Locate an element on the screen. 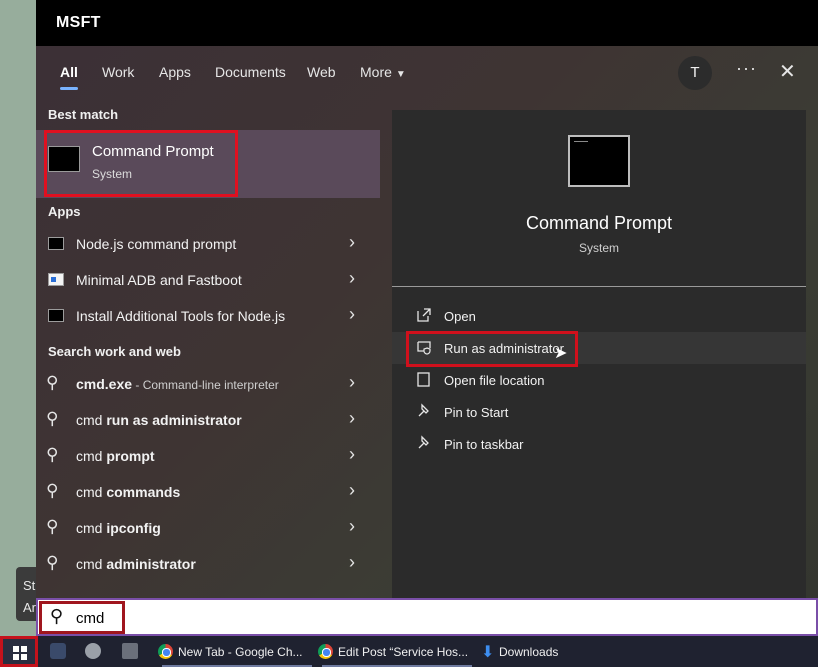  web-suggestion-label: cmd administrator is located at coordinates (136, 564).